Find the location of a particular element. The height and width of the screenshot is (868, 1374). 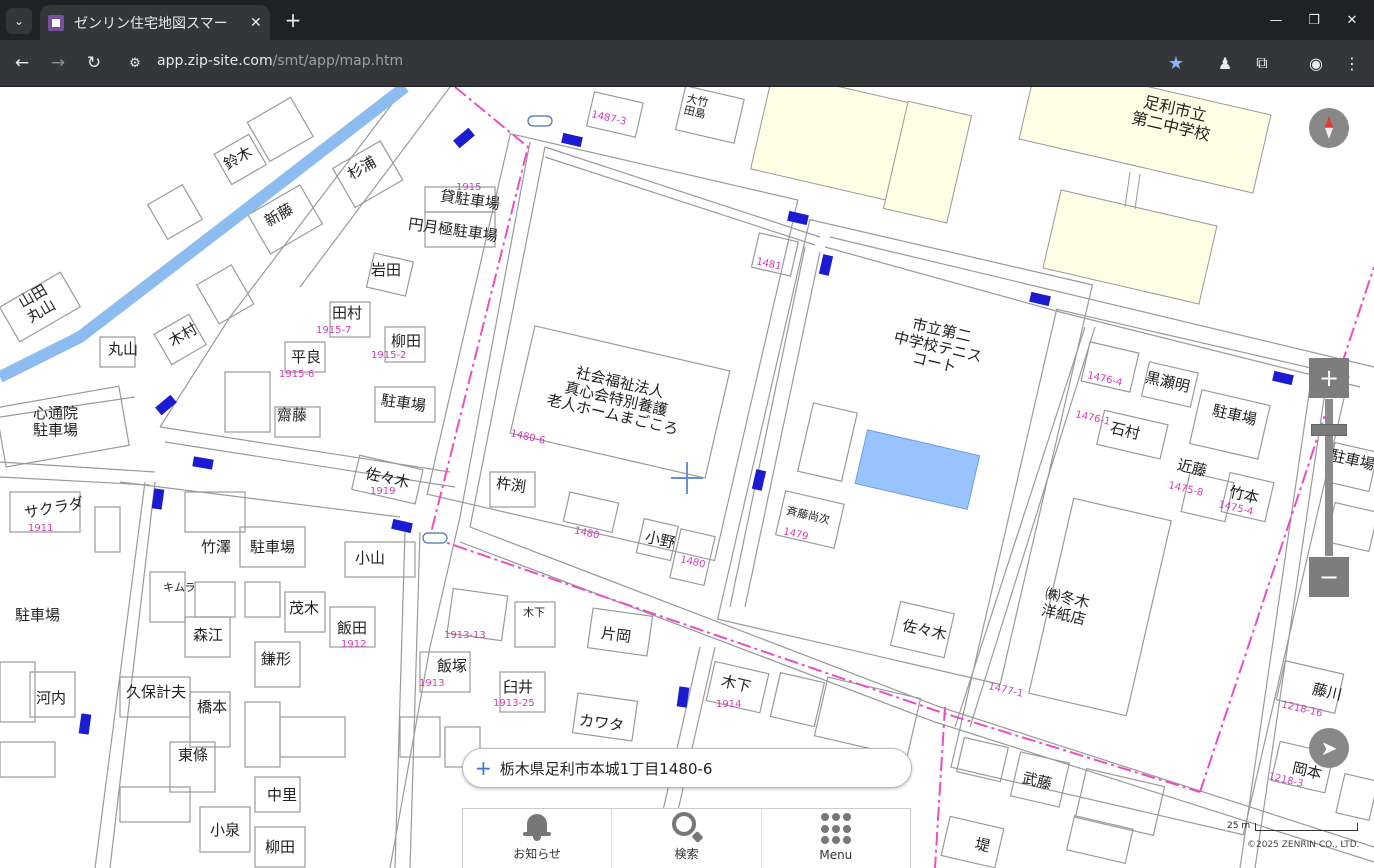

forward-icon: → is located at coordinates (58, 63).